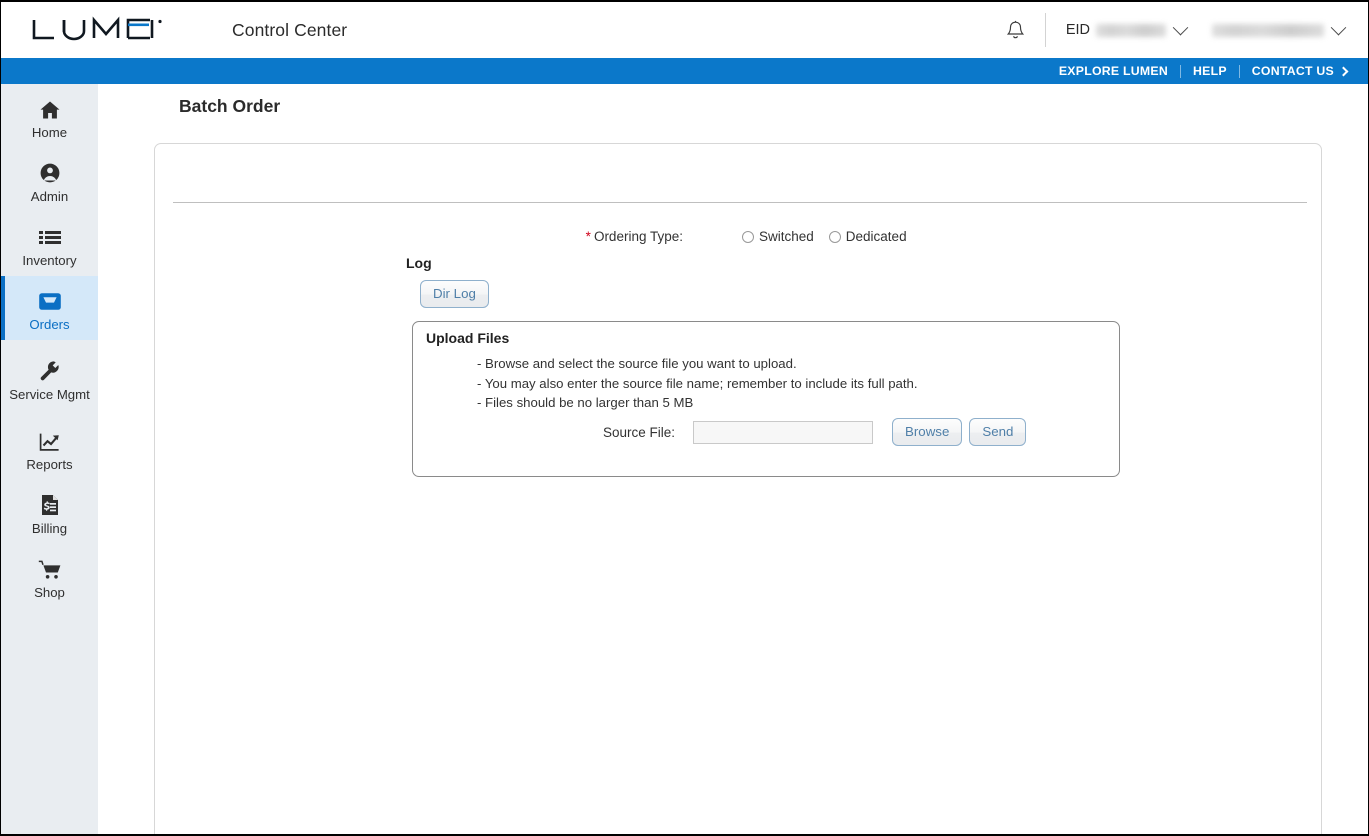  I want to click on card-divider, so click(740, 202).